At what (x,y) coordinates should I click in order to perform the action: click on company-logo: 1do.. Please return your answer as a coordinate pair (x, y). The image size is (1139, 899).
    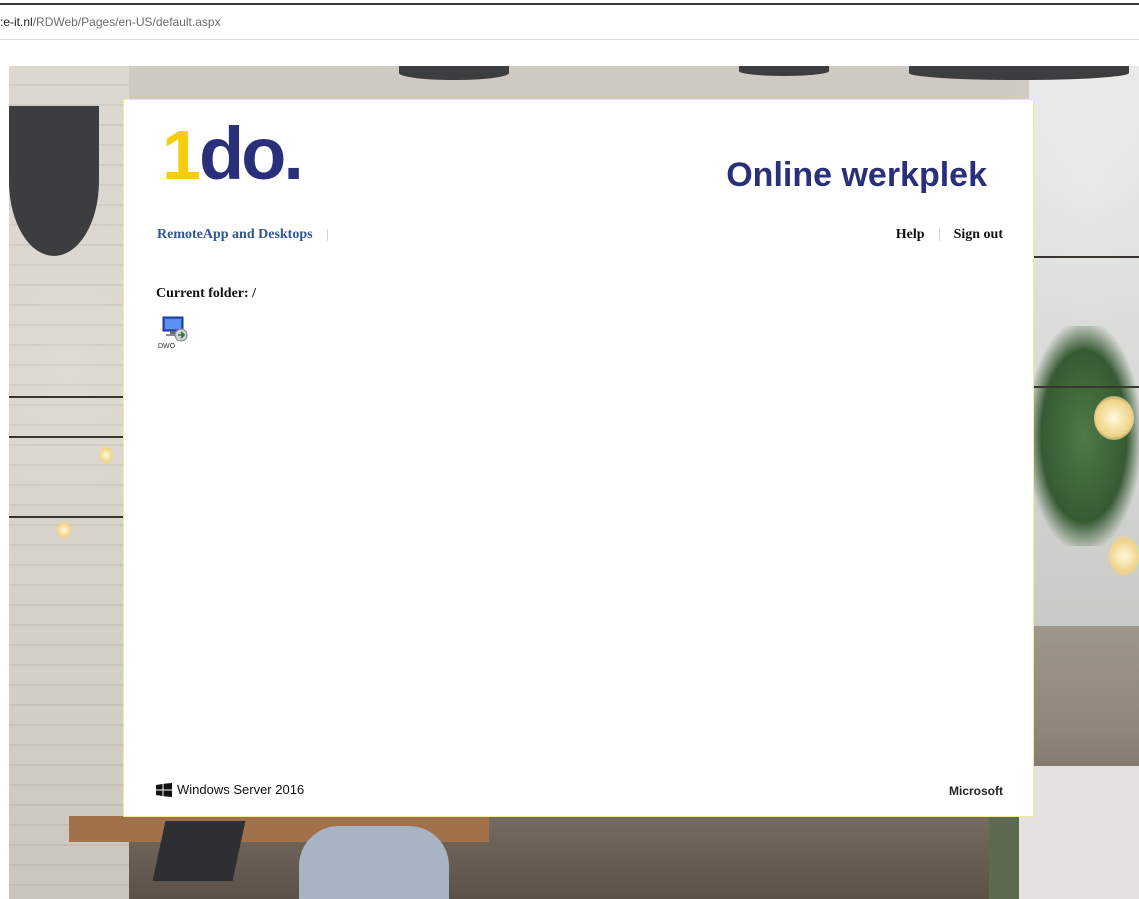
    Looking at the image, I should click on (233, 153).